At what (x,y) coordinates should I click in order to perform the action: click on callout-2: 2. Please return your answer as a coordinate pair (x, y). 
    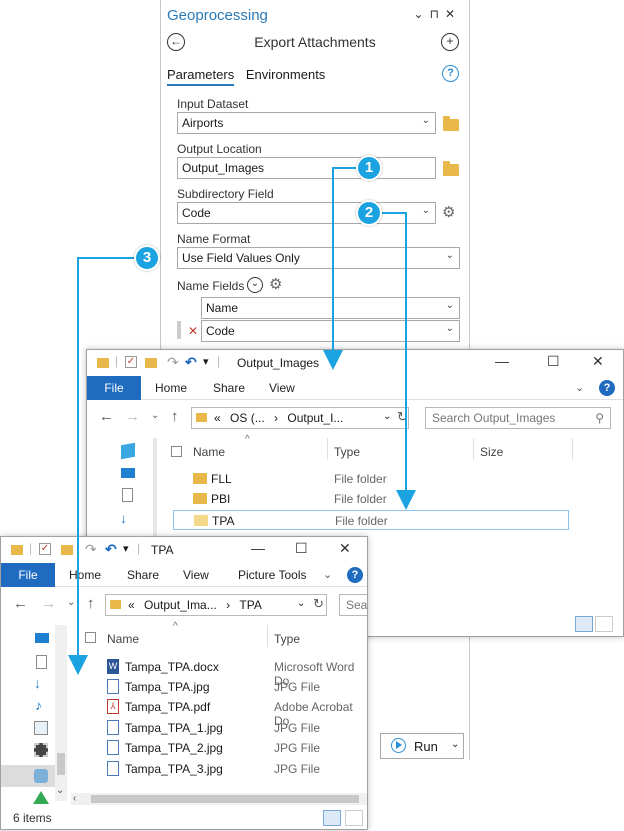
    Looking at the image, I should click on (369, 213).